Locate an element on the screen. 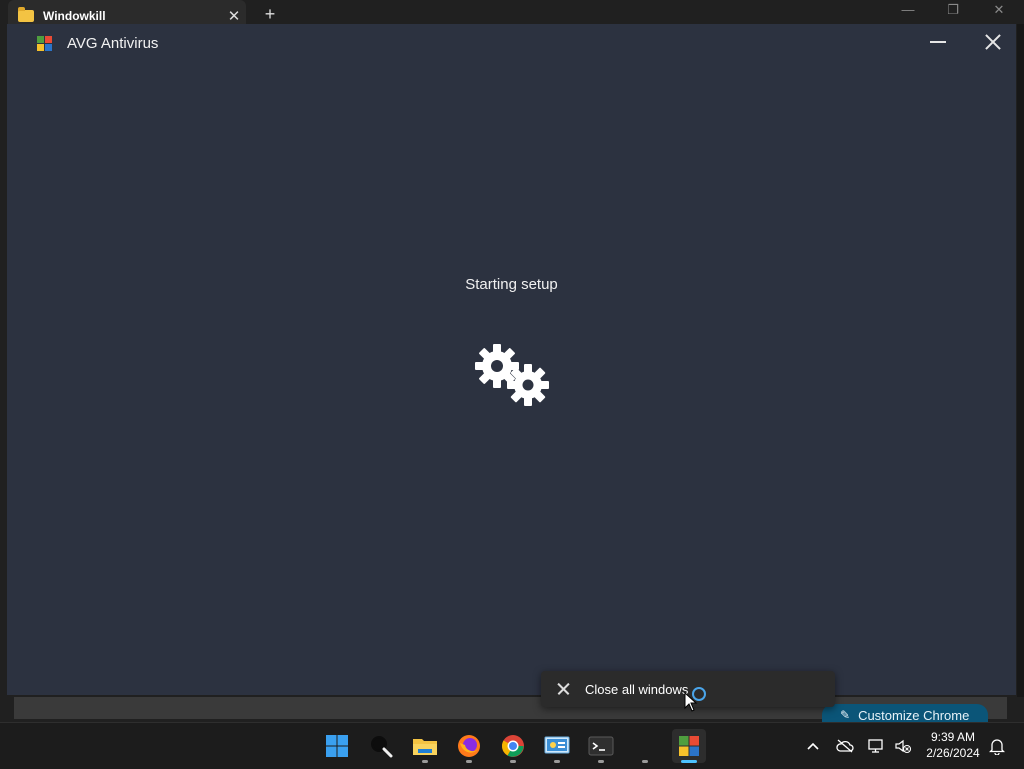 Image resolution: width=1024 pixels, height=769 pixels. chrome-icon is located at coordinates (513, 746).